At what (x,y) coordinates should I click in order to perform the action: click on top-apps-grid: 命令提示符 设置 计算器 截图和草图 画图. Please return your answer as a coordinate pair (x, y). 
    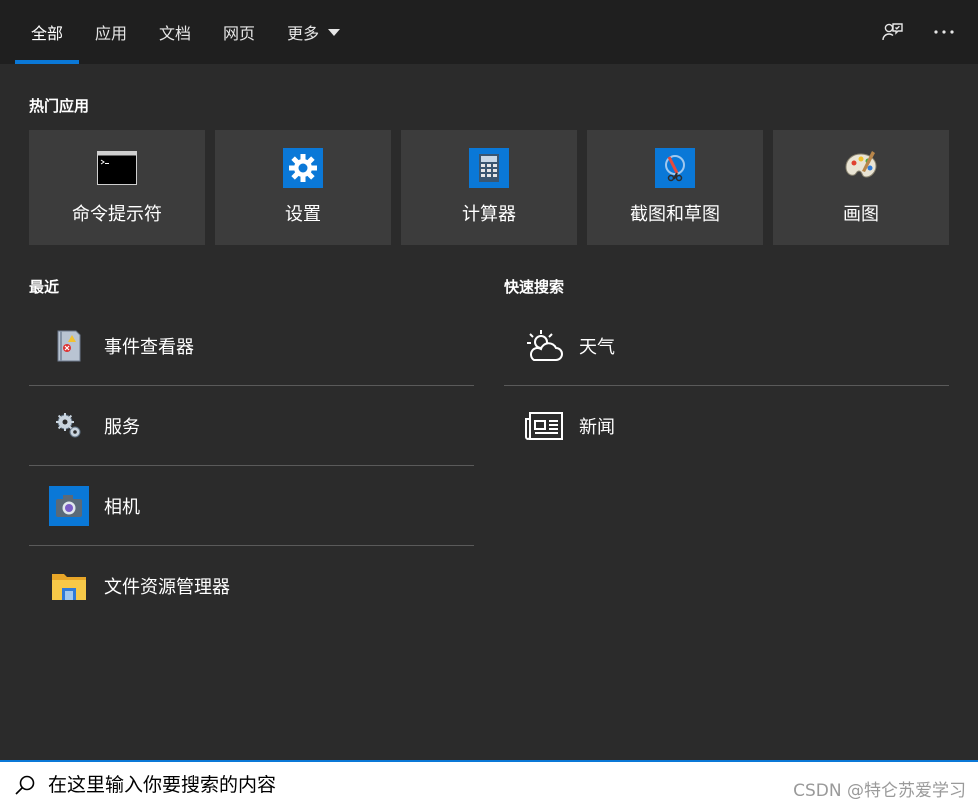
    Looking at the image, I should click on (489, 187).